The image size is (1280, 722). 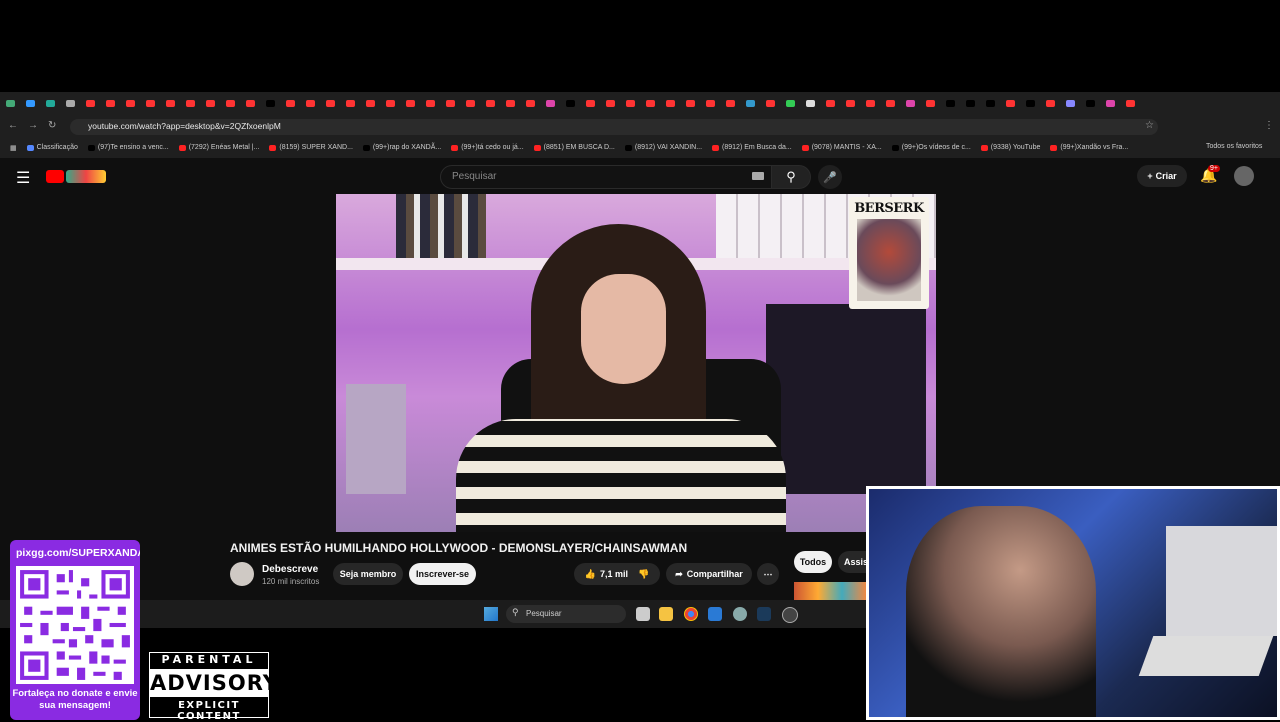 What do you see at coordinates (813, 562) in the screenshot?
I see `chip-all: Todos` at bounding box center [813, 562].